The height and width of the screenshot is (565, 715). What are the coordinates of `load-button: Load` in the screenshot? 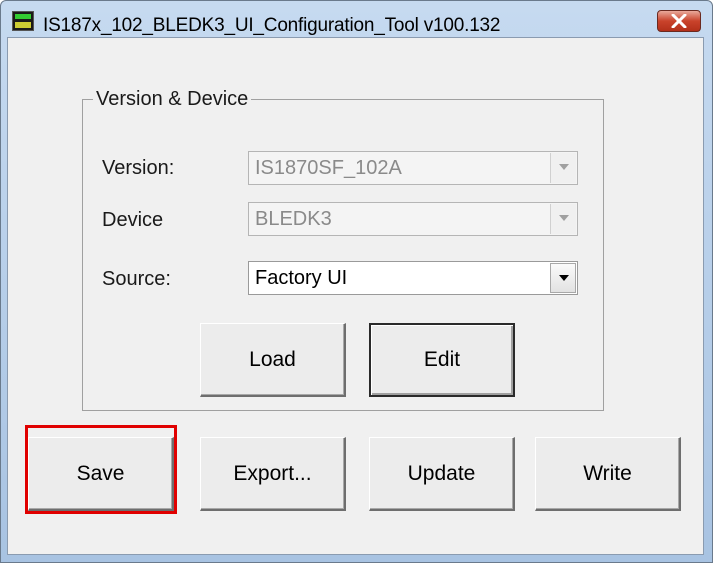 It's located at (273, 360).